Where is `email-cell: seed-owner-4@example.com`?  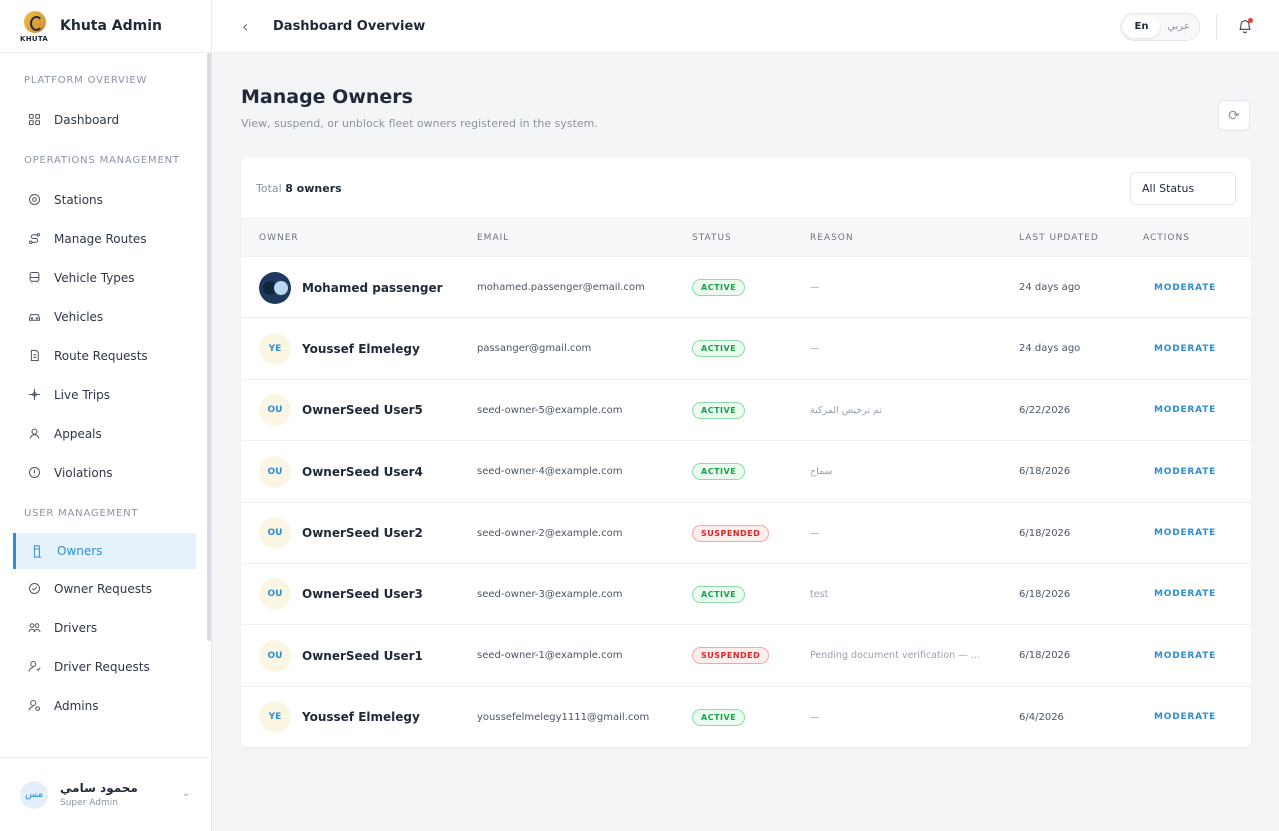
email-cell: seed-owner-4@example.com is located at coordinates (550, 472).